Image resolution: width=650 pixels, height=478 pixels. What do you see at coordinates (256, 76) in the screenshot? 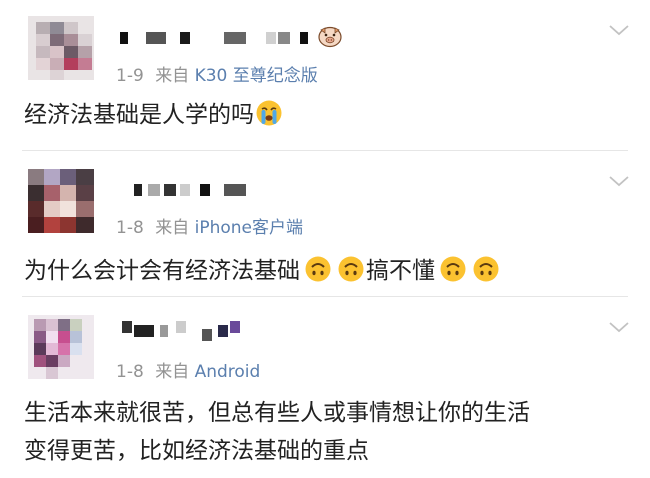
I see `source-link: K30 至尊纪念版` at bounding box center [256, 76].